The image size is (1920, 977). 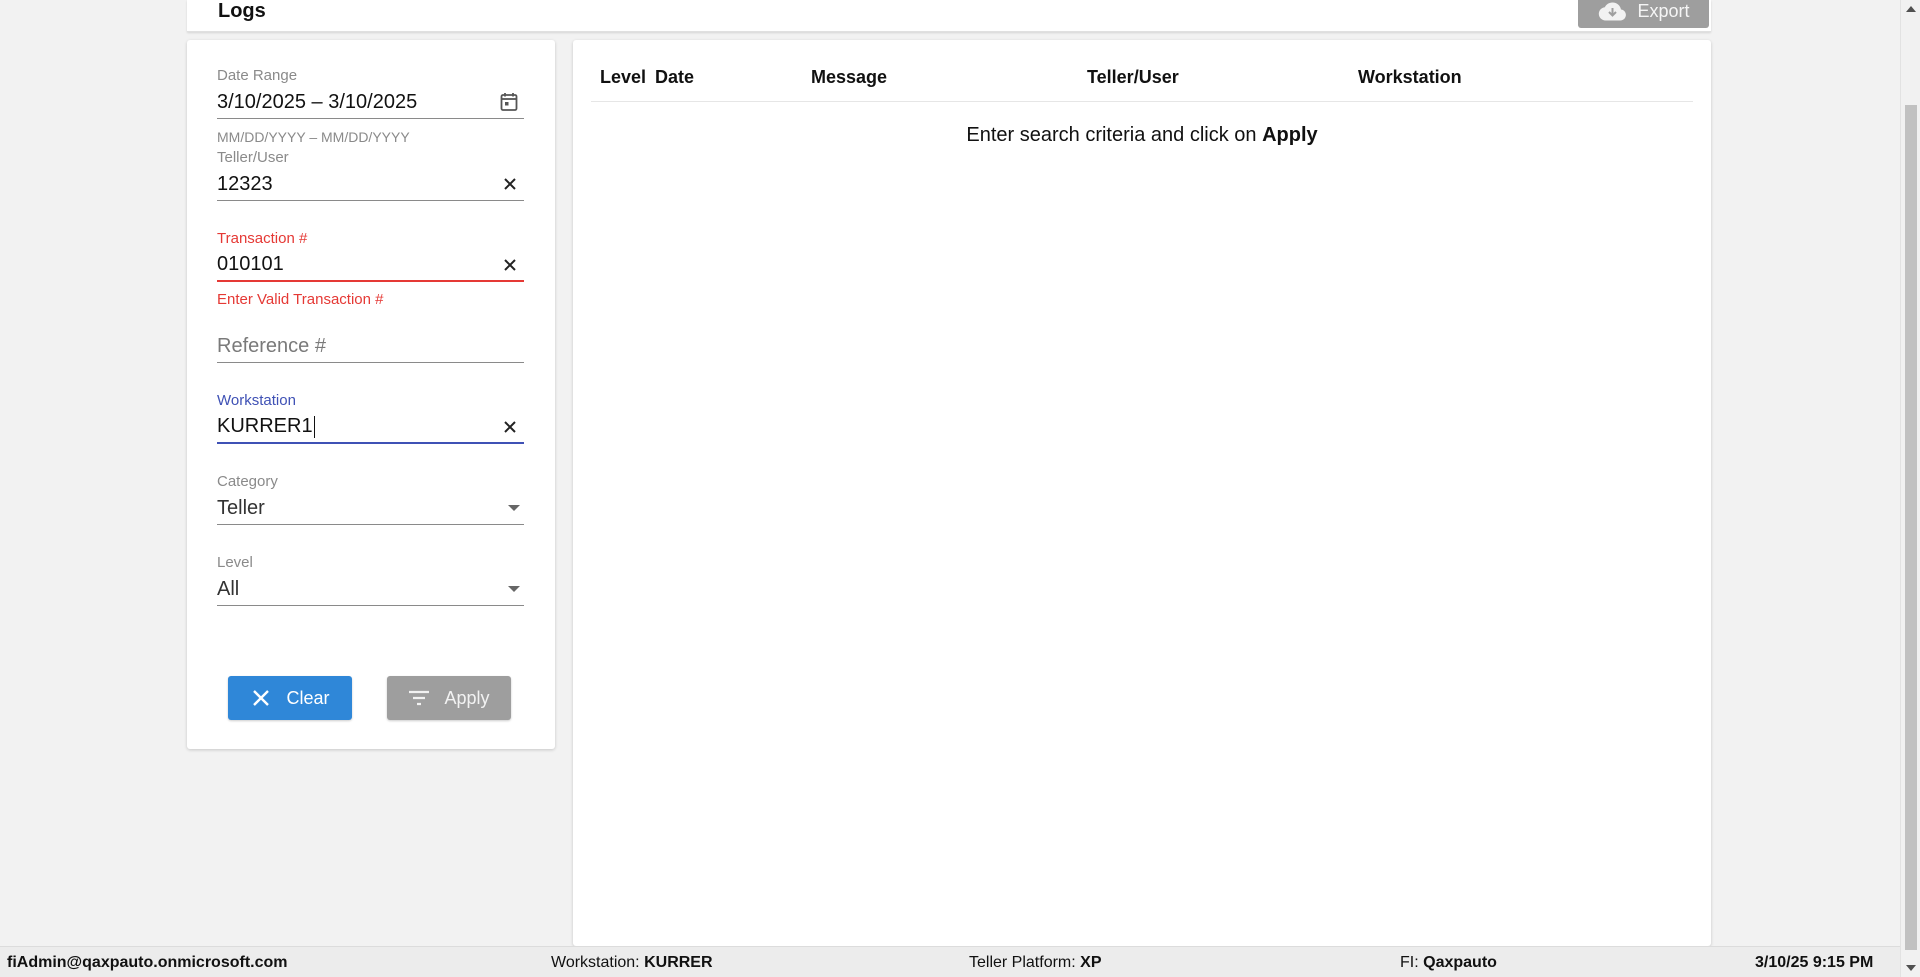 What do you see at coordinates (370, 589) in the screenshot?
I see `level-select: All` at bounding box center [370, 589].